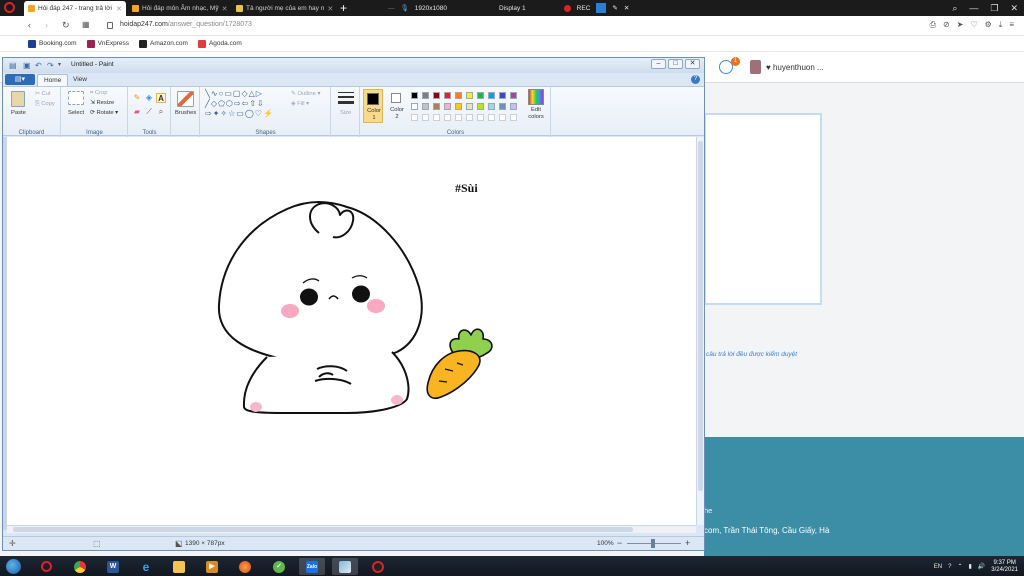 Image resolution: width=1024 pixels, height=576 pixels. What do you see at coordinates (1001, 25) in the screenshot?
I see `download-icon: ⤓` at bounding box center [1001, 25].